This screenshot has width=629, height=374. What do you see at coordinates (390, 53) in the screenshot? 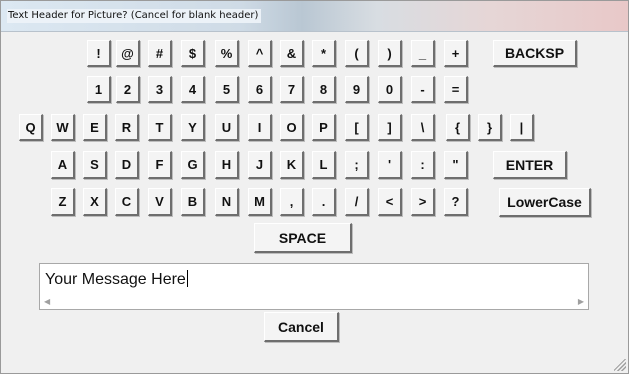
I see `key-row1-9: )` at bounding box center [390, 53].